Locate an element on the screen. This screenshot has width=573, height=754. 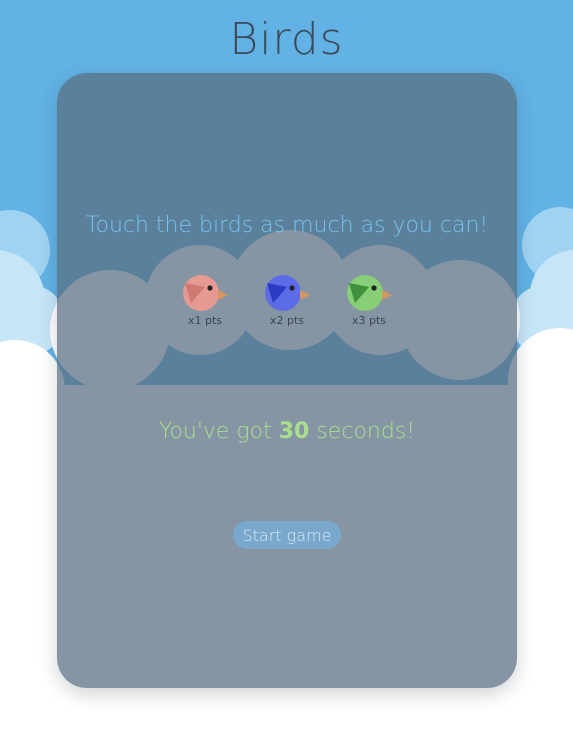
time-suffix: seconds! is located at coordinates (362, 431).